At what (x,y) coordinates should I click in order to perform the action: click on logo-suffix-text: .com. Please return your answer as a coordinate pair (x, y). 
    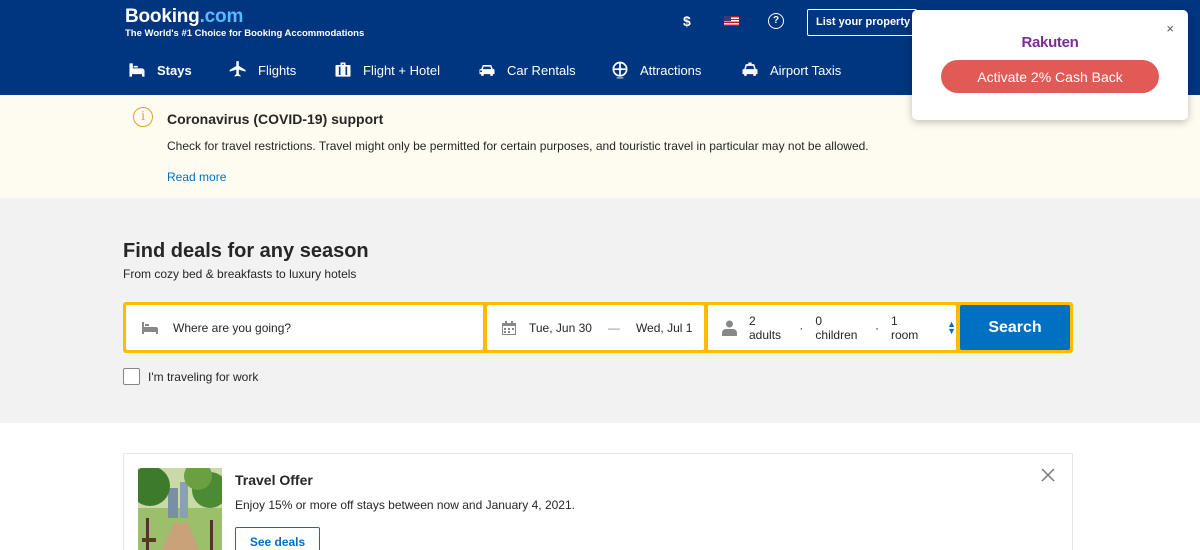
    Looking at the image, I should click on (221, 16).